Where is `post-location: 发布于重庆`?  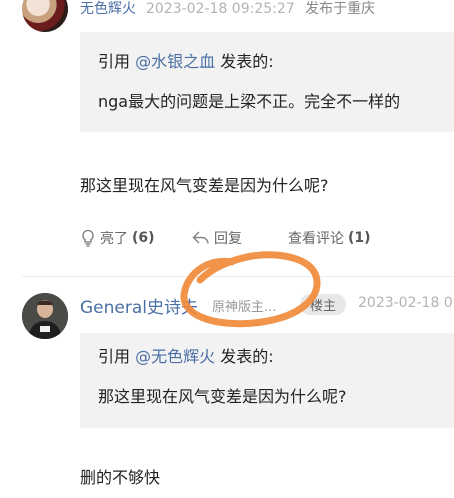 post-location: 发布于重庆 is located at coordinates (340, 9).